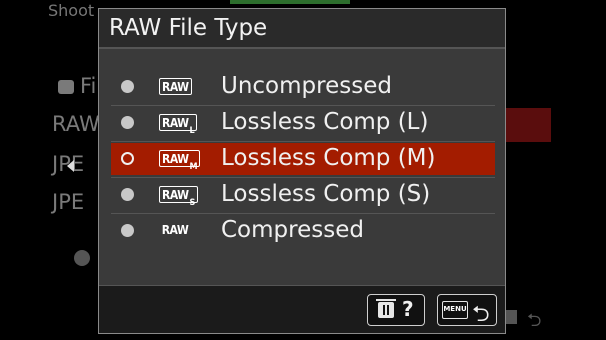 The image size is (606, 340). I want to click on menu-icon: MENU, so click(455, 310).